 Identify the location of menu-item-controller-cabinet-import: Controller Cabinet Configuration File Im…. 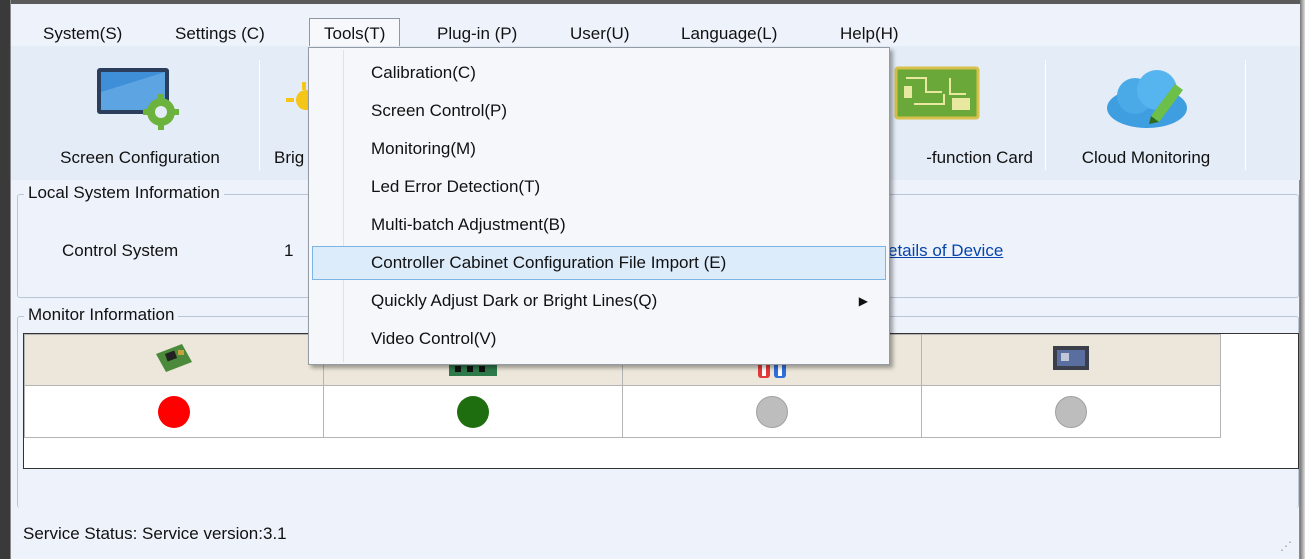
(599, 263).